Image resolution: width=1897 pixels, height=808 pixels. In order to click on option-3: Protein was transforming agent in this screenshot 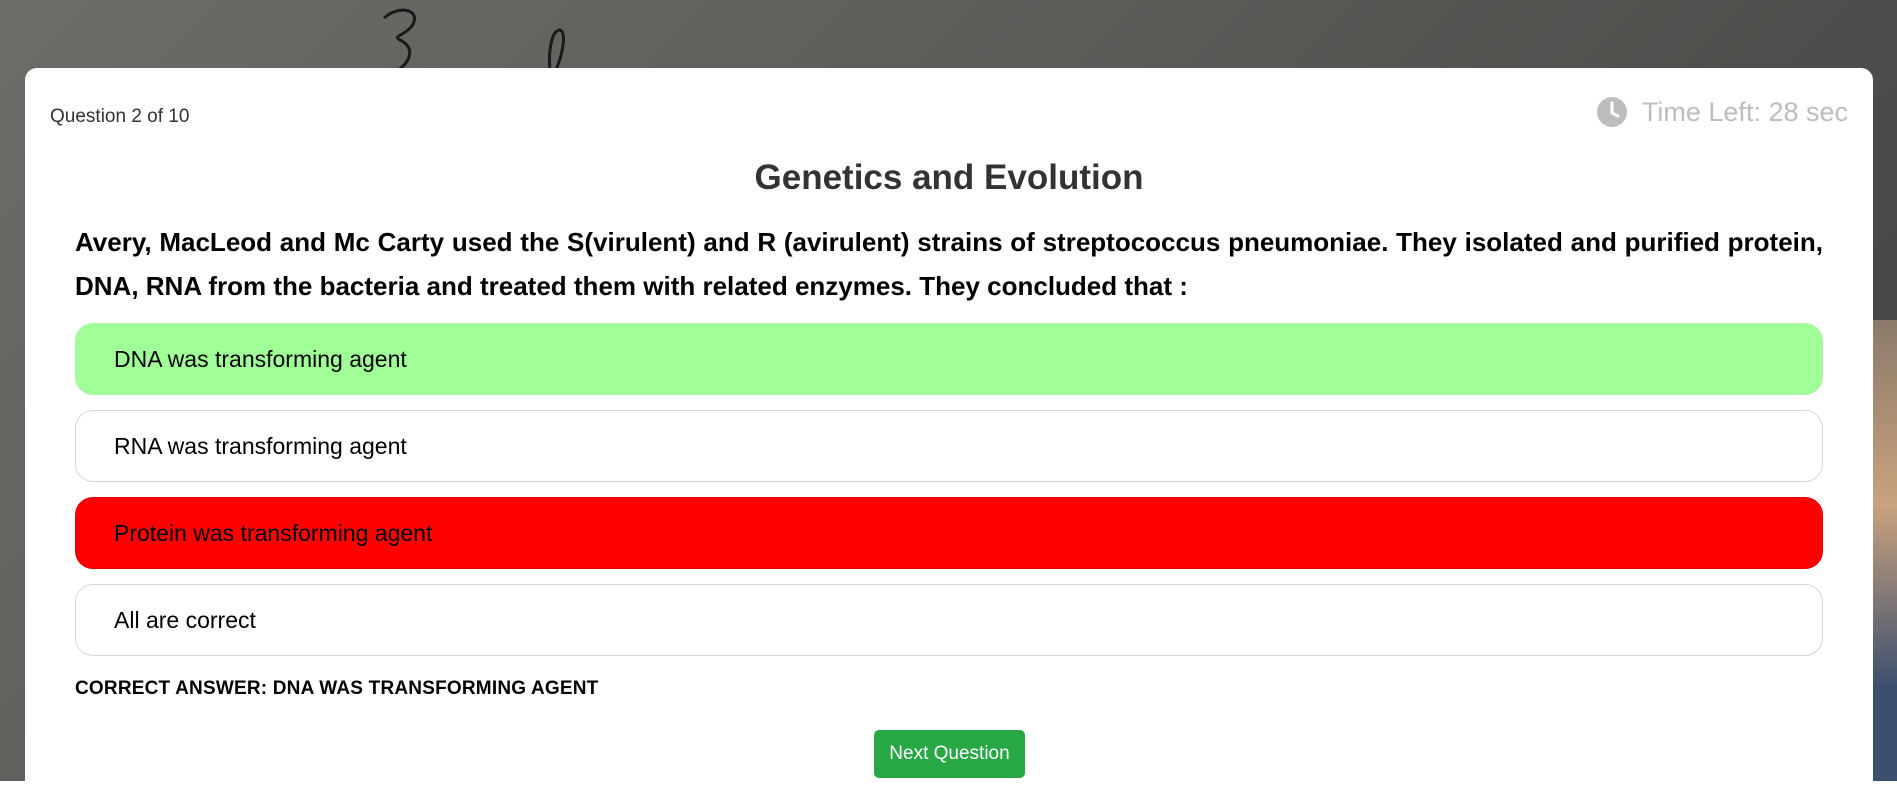, I will do `click(949, 533)`.